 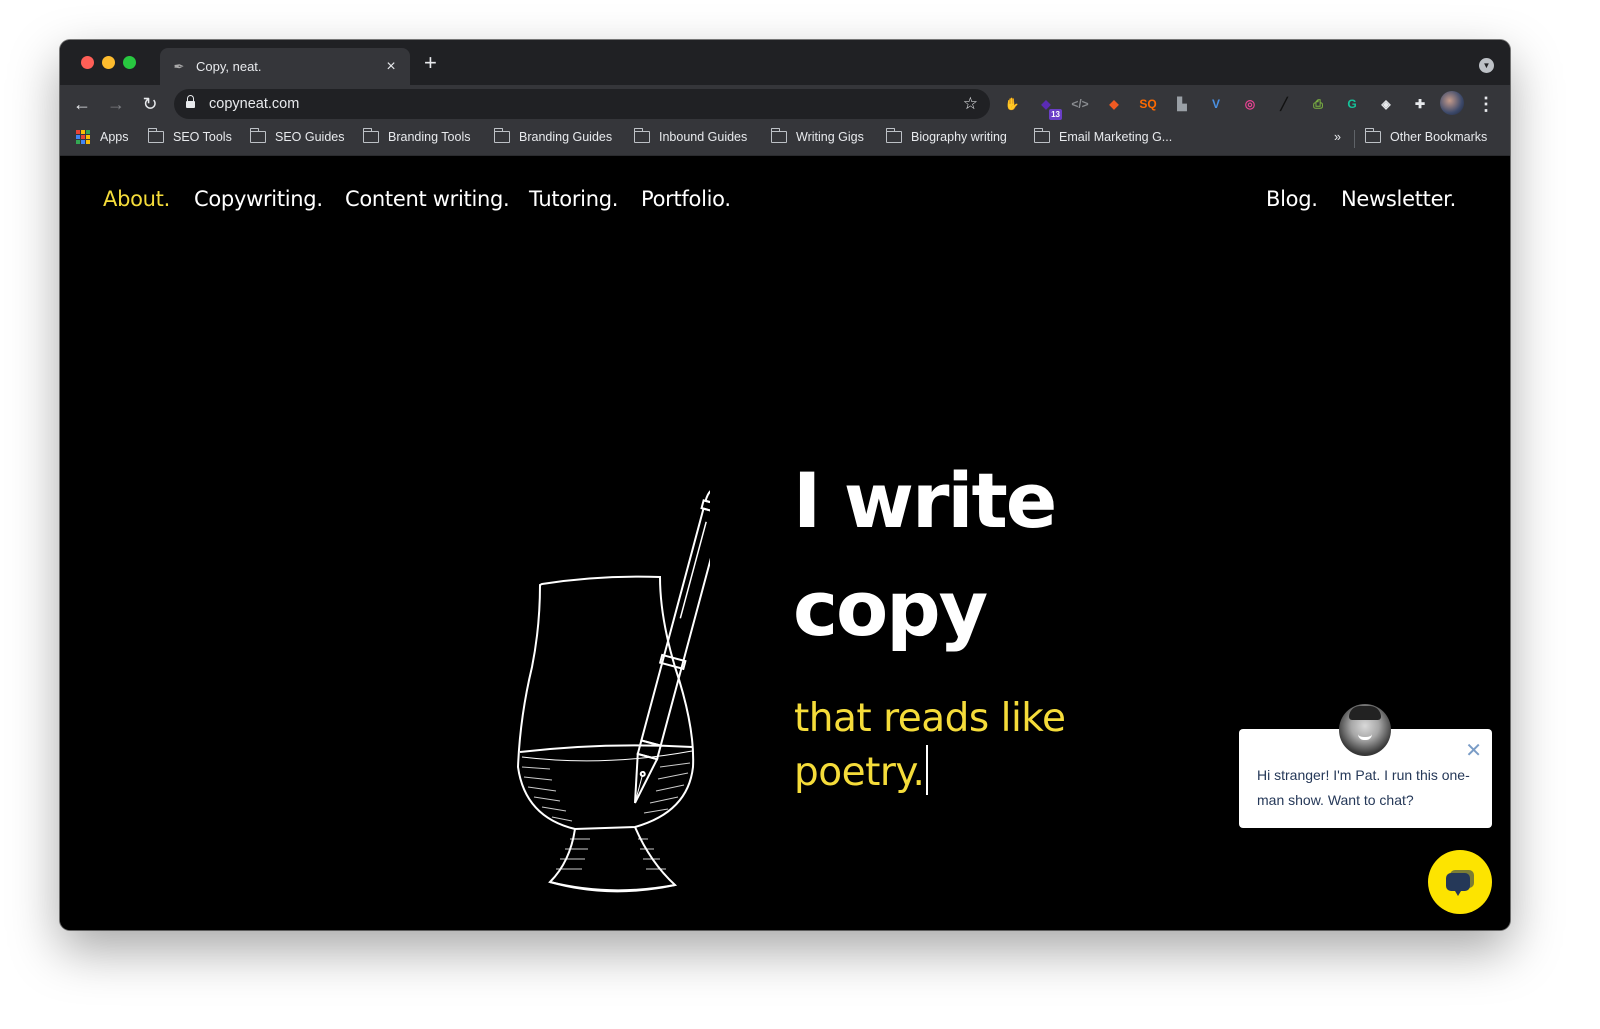 I want to click on pen-extension-icon: ╱, so click(x=1284, y=104).